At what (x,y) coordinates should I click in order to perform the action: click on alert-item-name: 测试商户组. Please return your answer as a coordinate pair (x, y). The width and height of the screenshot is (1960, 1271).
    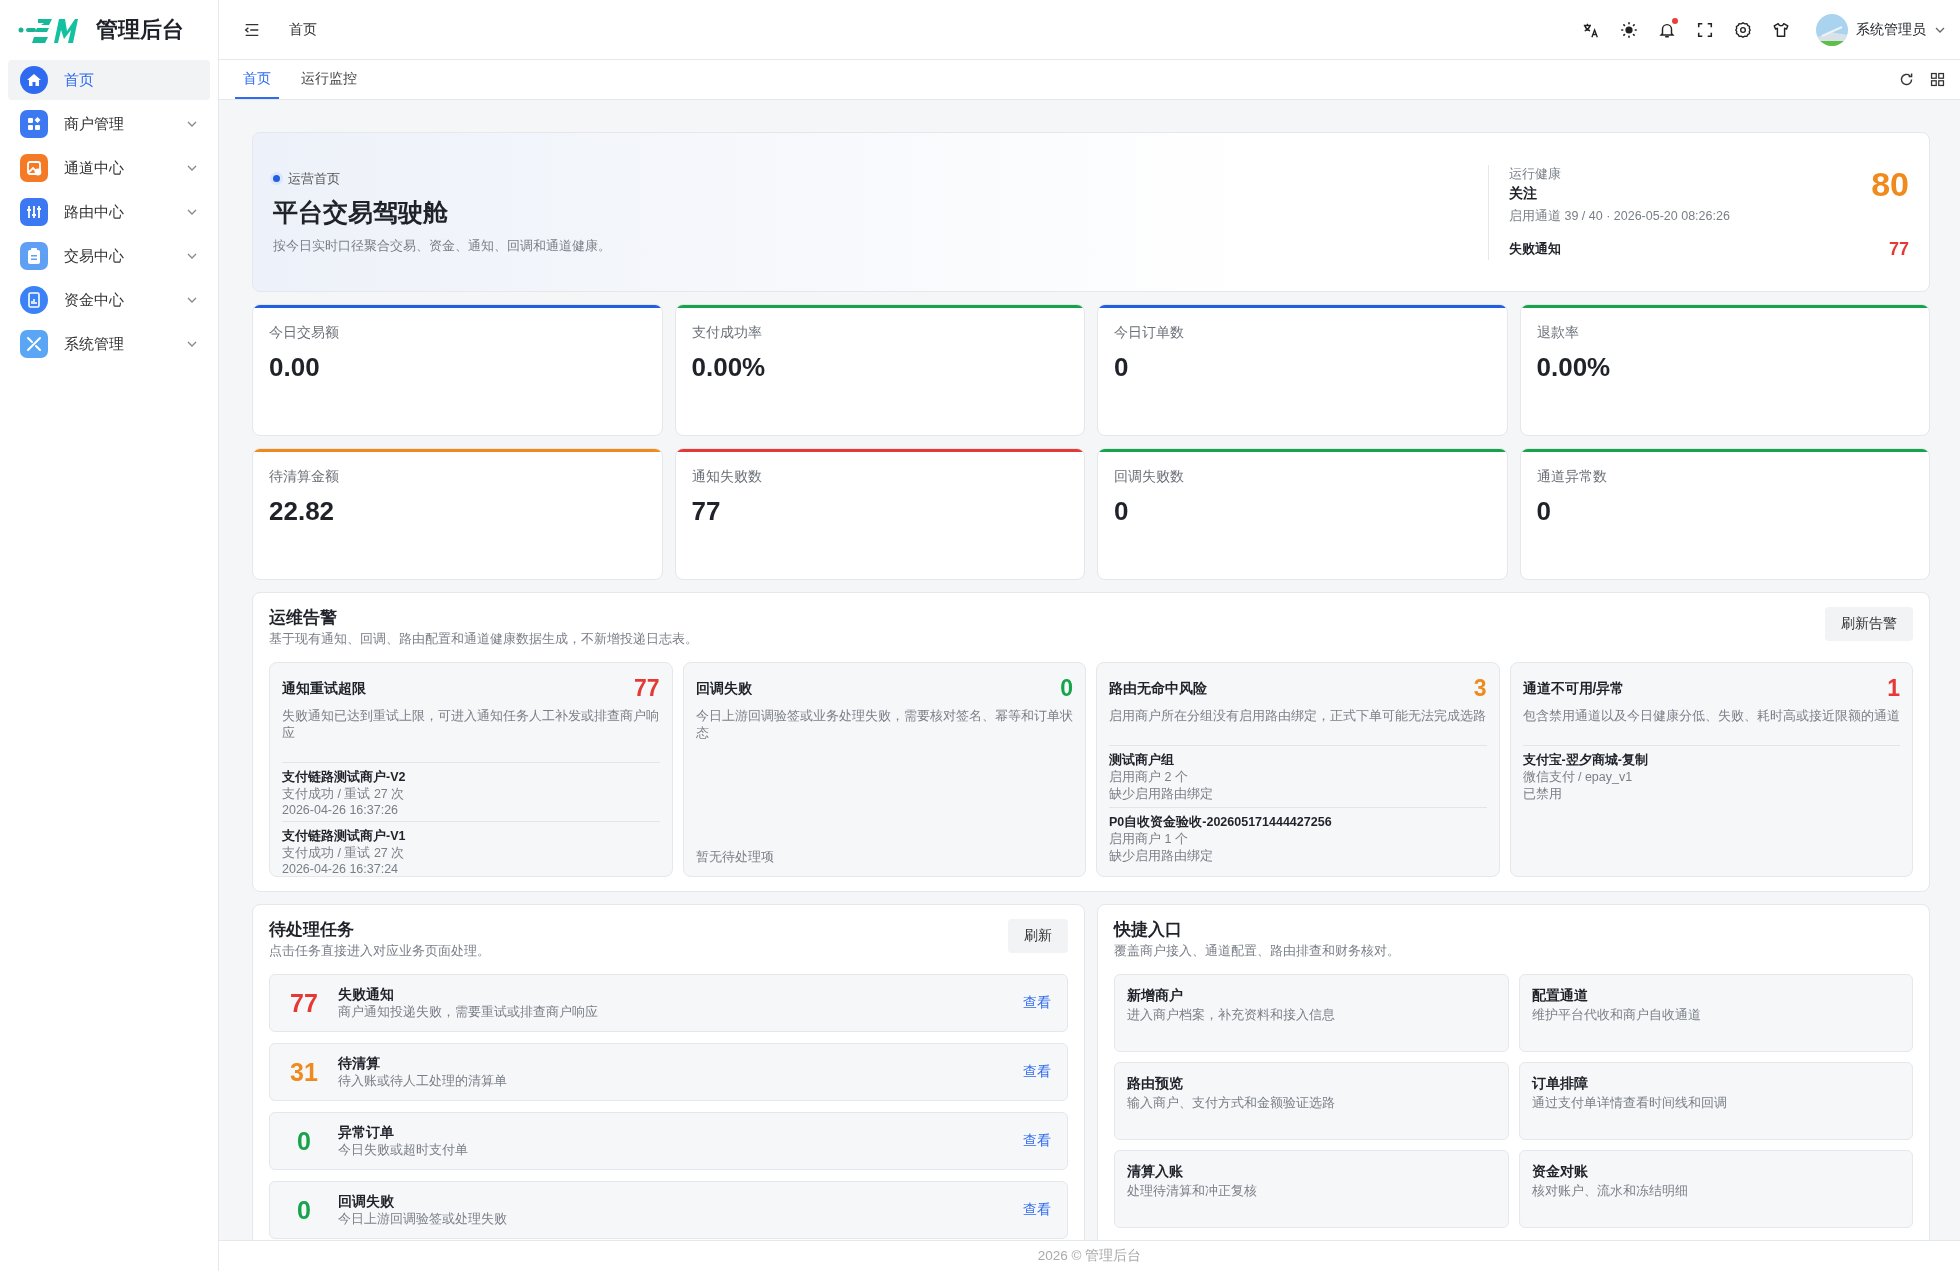
    Looking at the image, I should click on (1142, 760).